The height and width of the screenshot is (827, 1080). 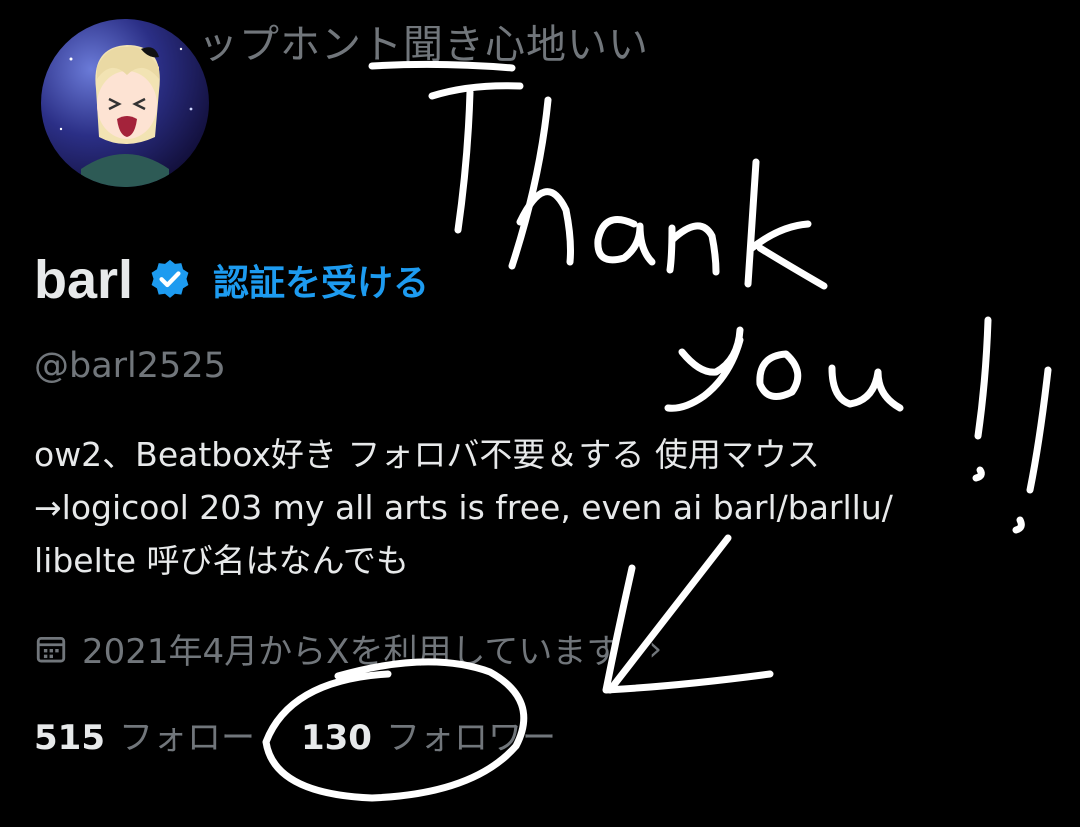 What do you see at coordinates (471, 734) in the screenshot?
I see `followers-label: フォロワー` at bounding box center [471, 734].